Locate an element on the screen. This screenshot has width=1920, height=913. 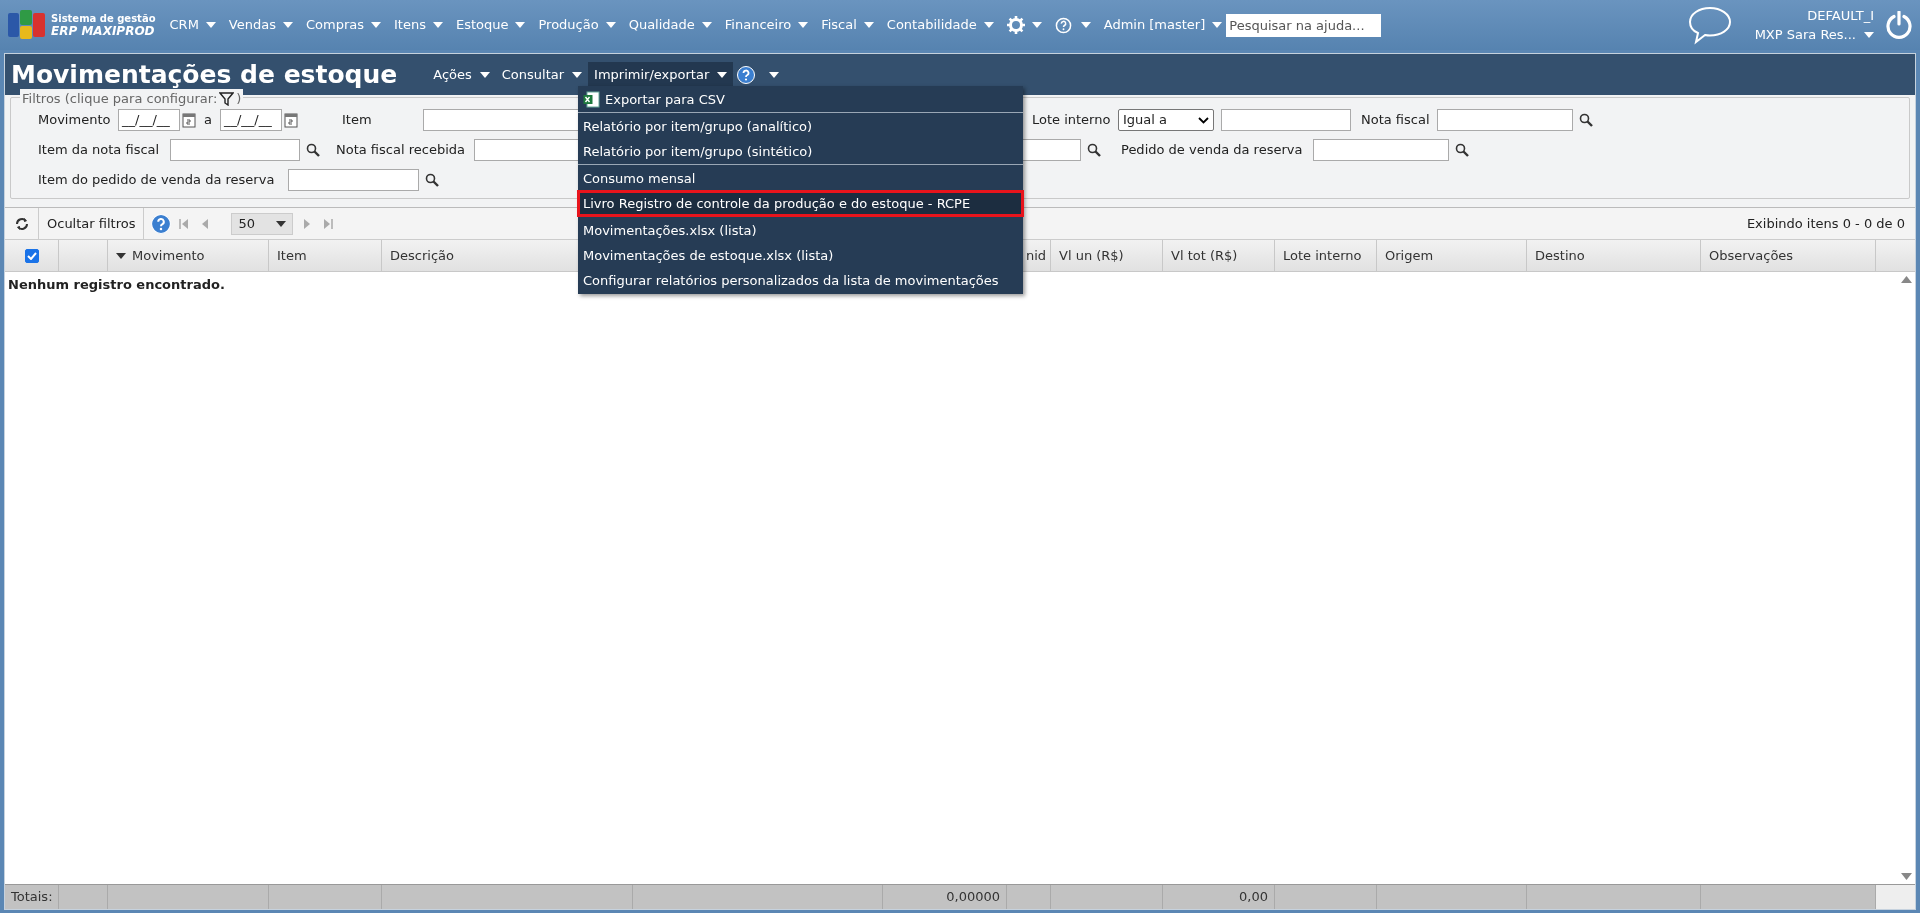
column-header: Item is located at coordinates (325, 255).